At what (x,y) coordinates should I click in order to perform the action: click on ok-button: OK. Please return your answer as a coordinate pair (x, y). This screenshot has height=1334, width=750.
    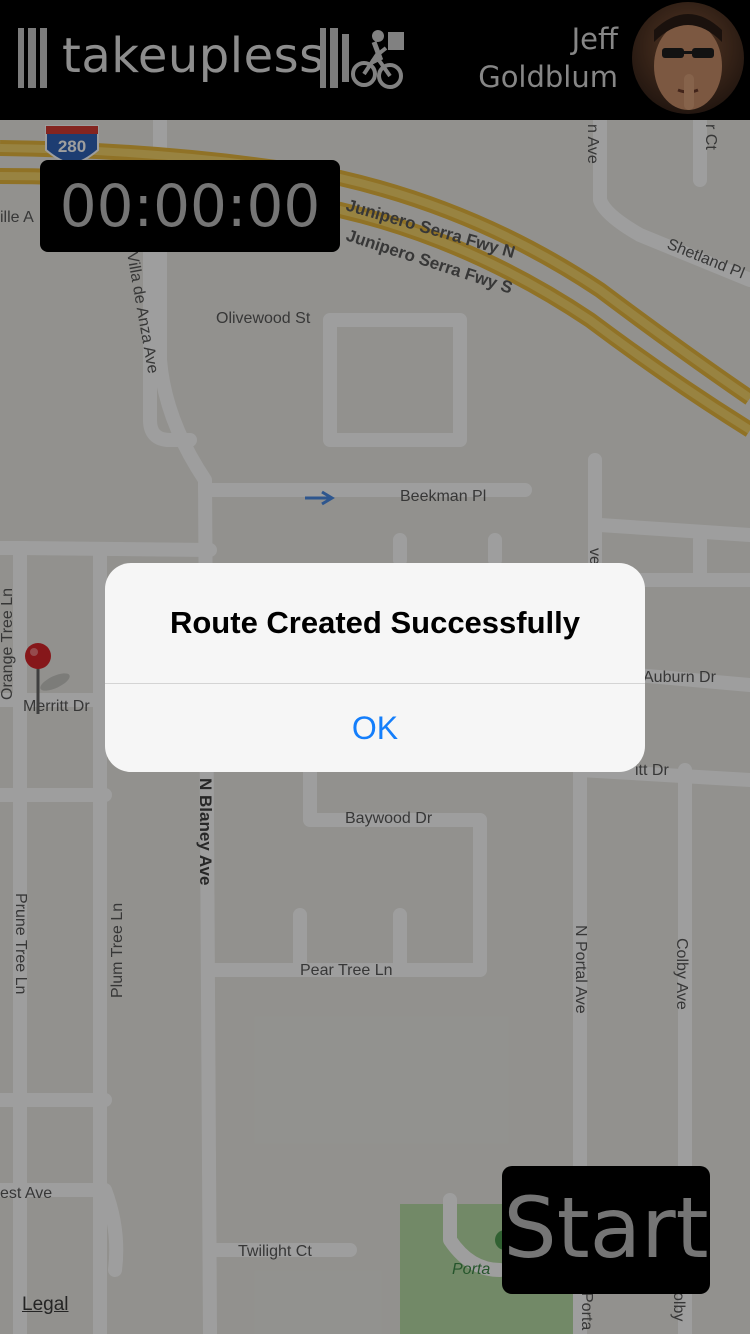
    Looking at the image, I should click on (375, 728).